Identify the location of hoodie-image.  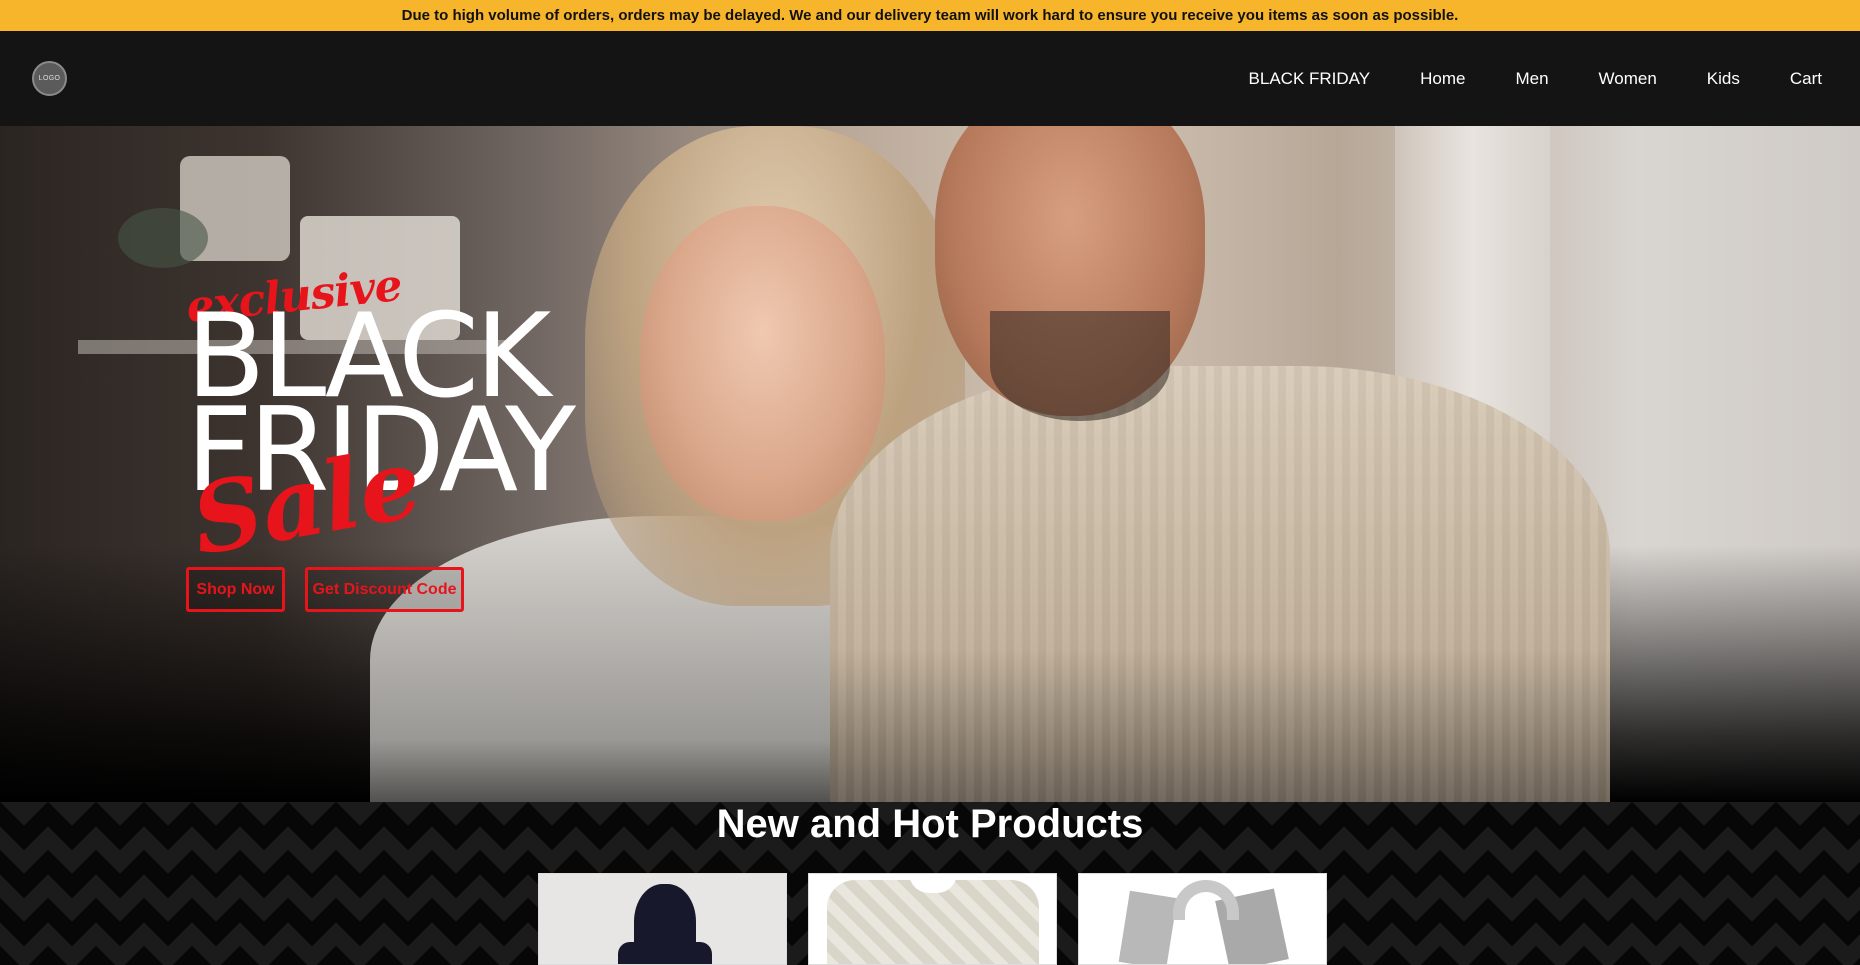
(662, 919).